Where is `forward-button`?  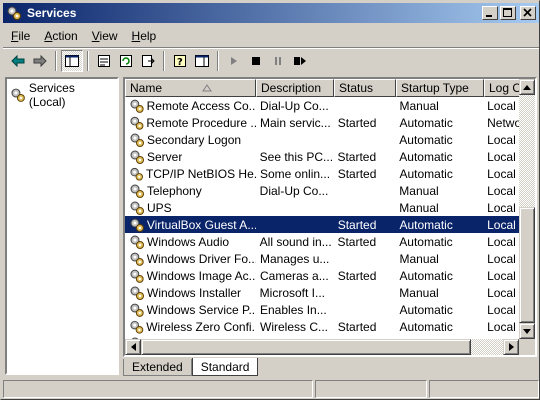
forward-button is located at coordinates (40, 61).